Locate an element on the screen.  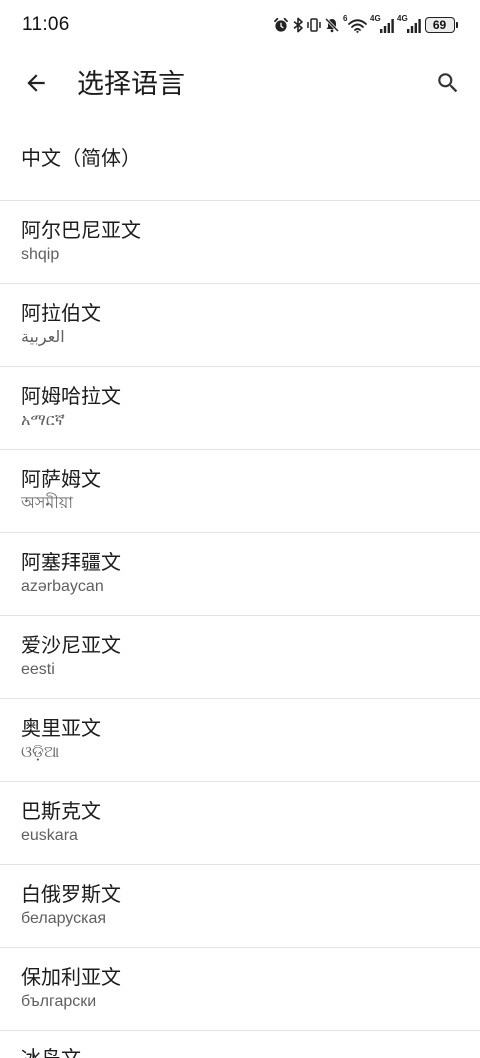
search-icon is located at coordinates (448, 84).